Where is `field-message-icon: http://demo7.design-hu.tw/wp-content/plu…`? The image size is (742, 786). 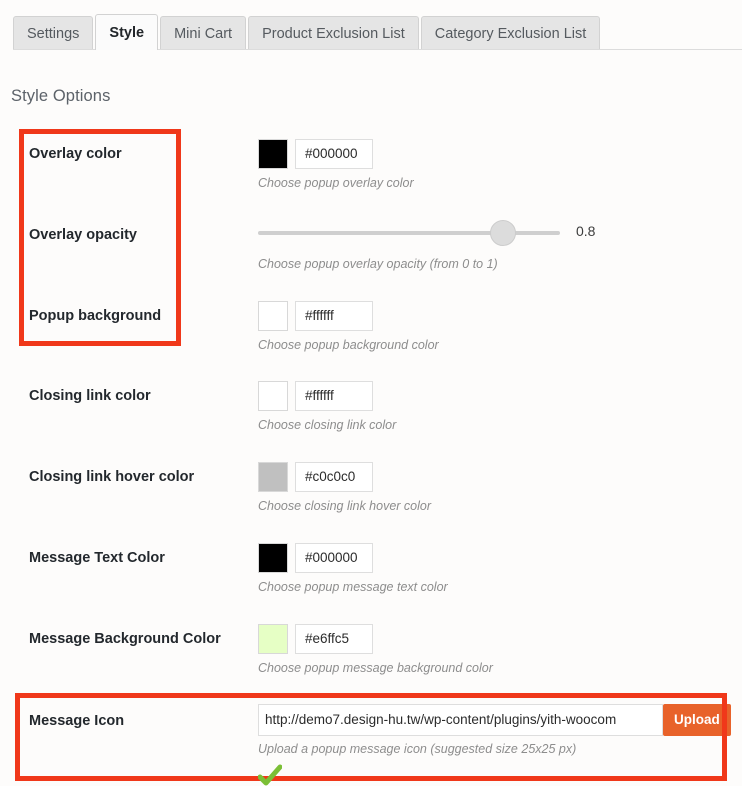
field-message-icon: http://demo7.design-hu.tw/wp-content/plu… is located at coordinates (494, 720).